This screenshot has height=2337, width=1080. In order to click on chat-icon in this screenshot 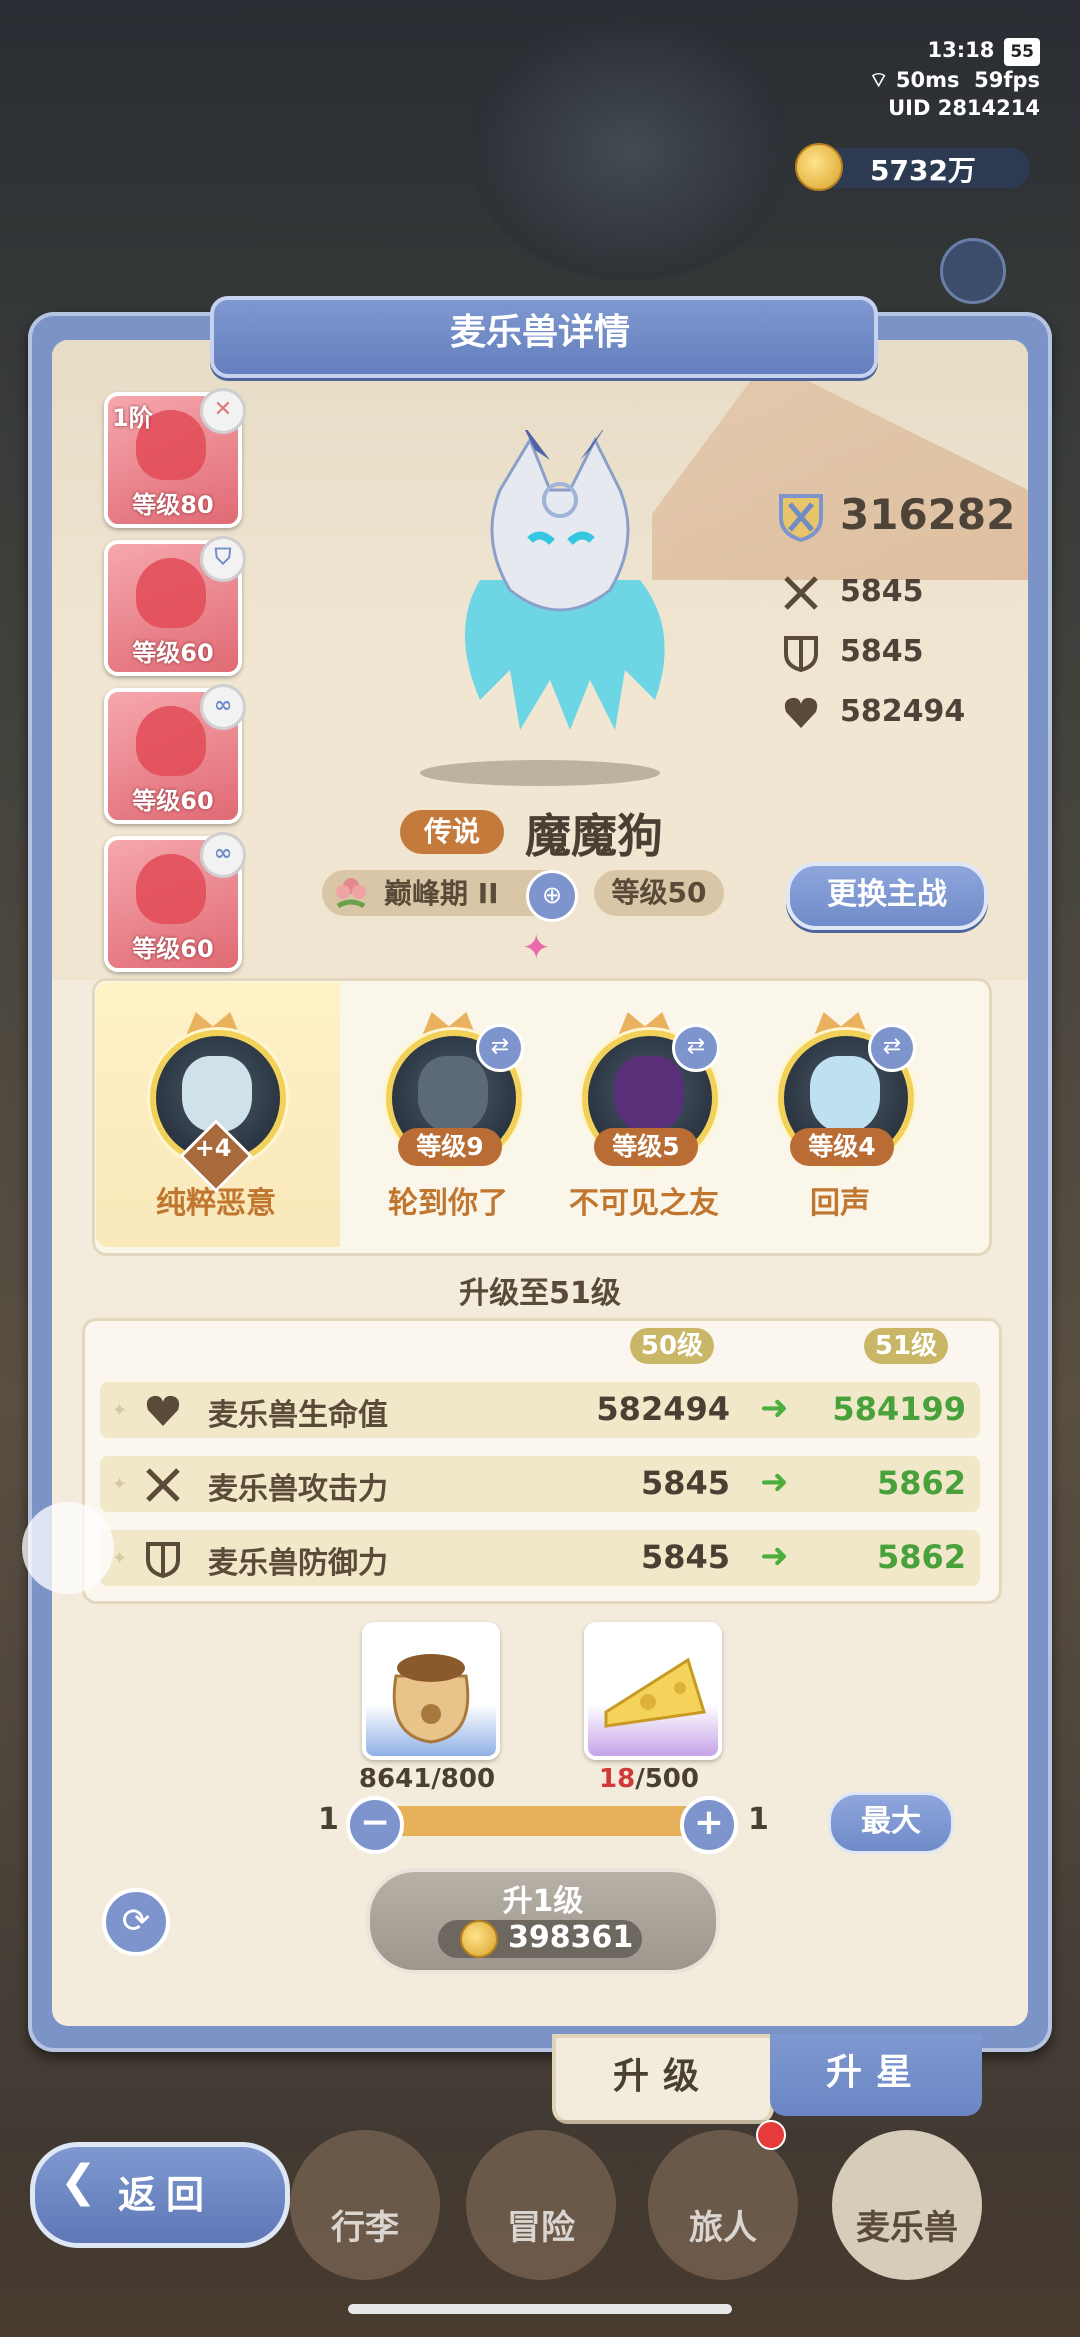, I will do `click(68, 1548)`.